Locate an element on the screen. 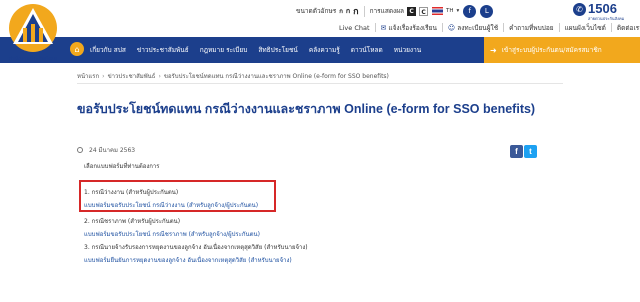 This screenshot has width=640, height=302. contact-link: ติดต่อเรา is located at coordinates (628, 28).